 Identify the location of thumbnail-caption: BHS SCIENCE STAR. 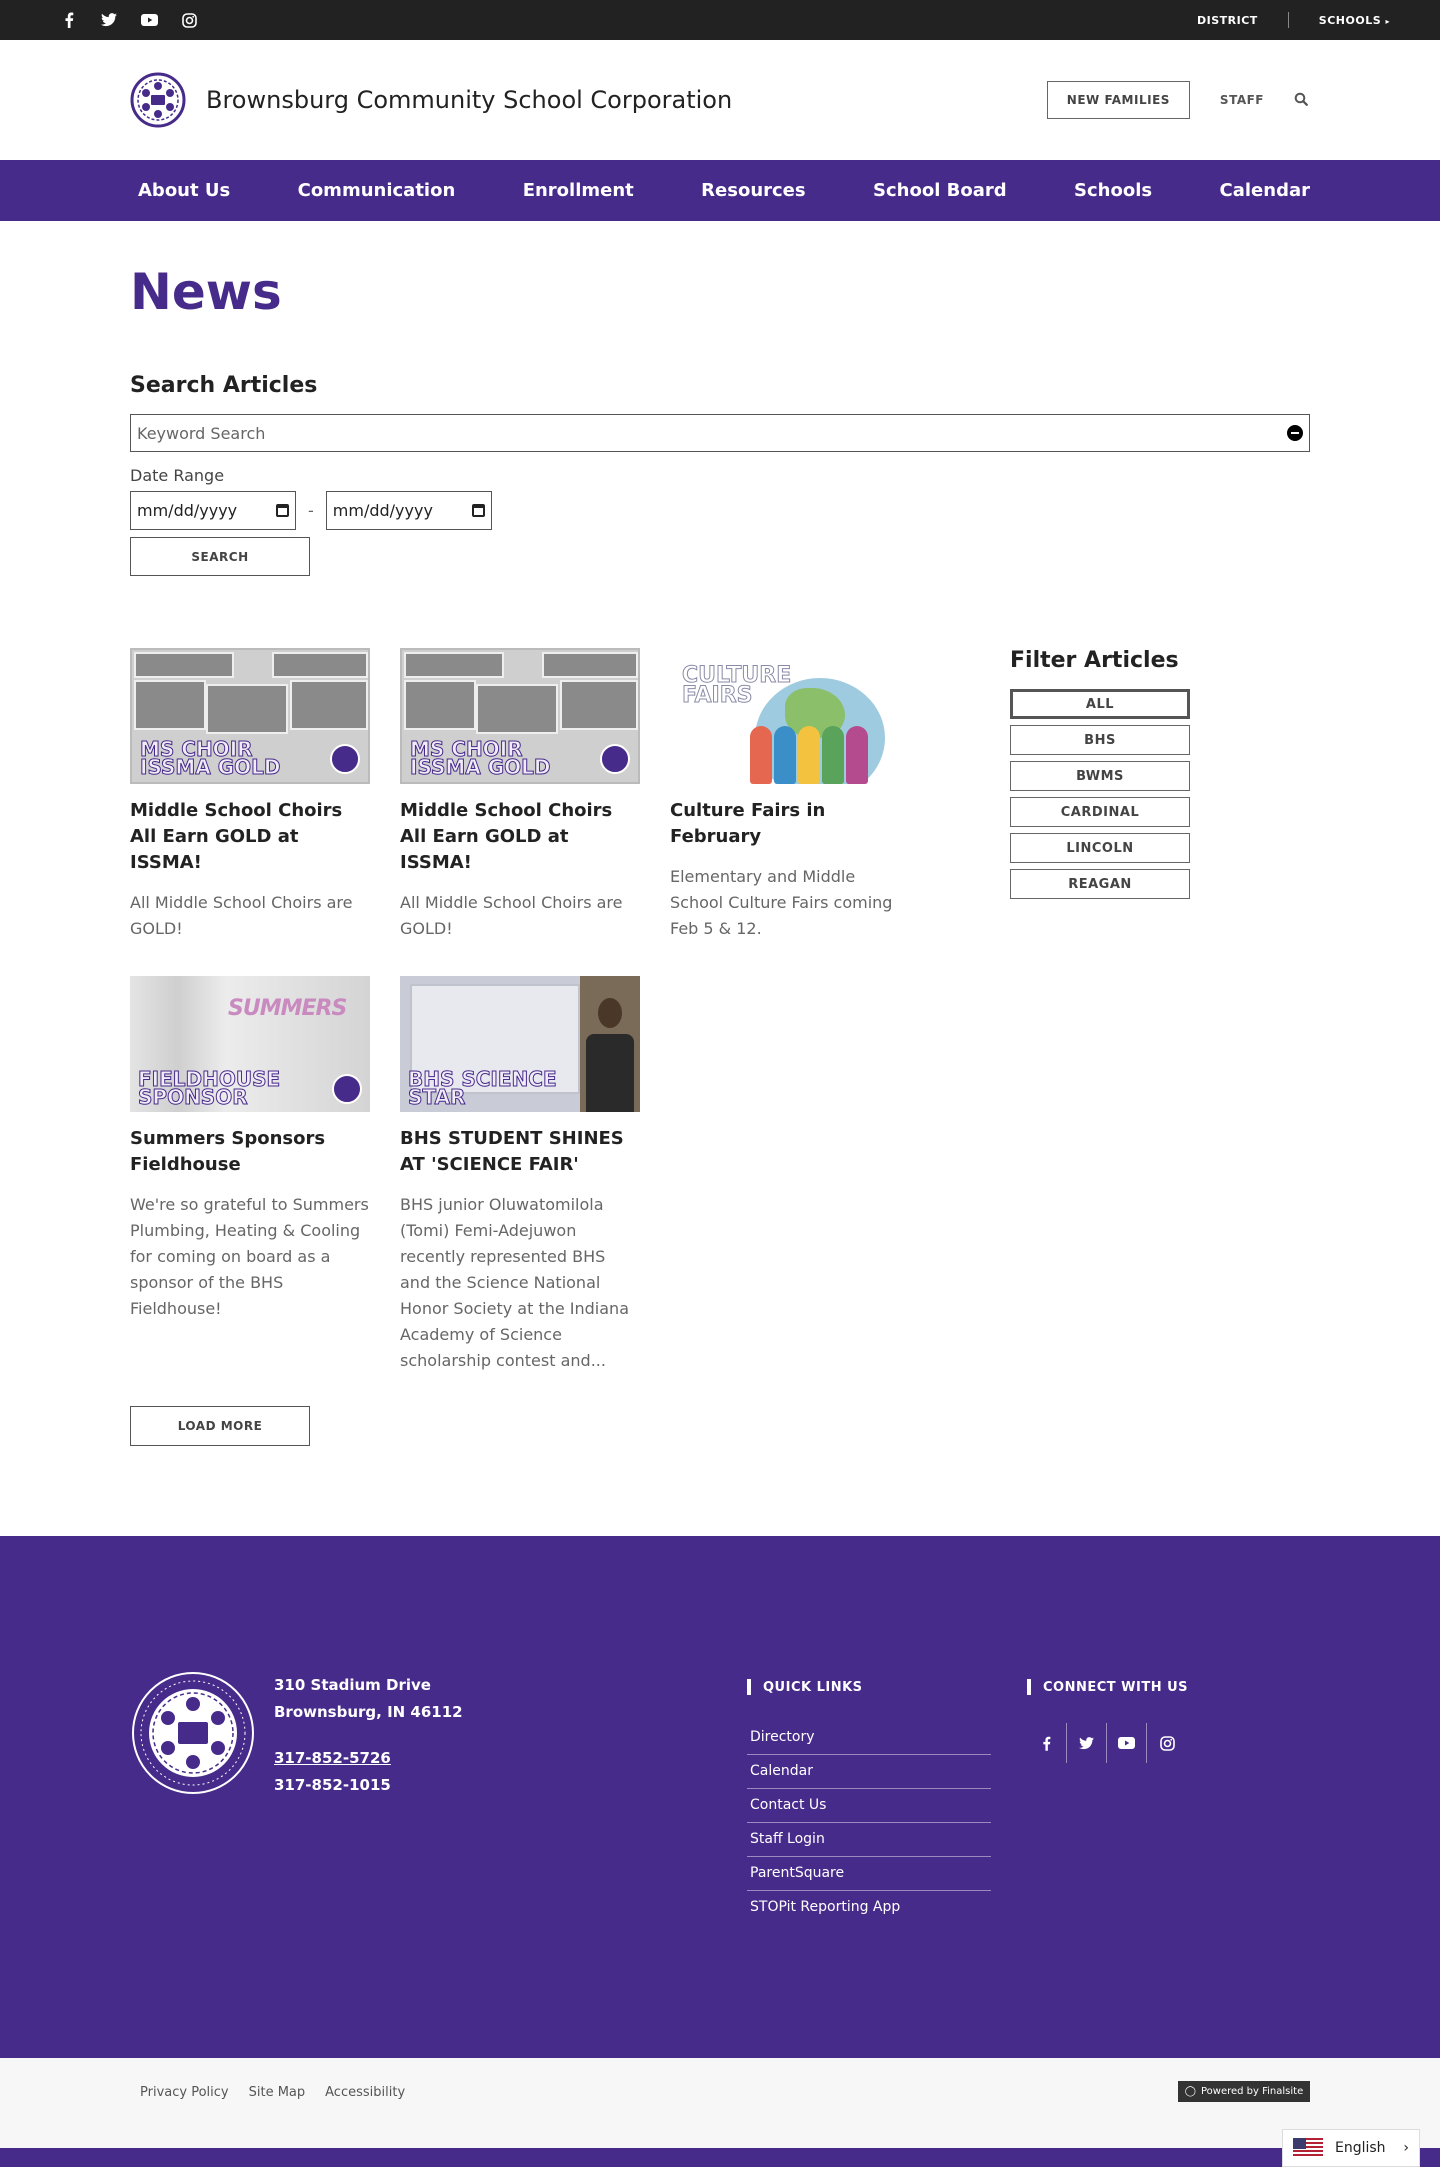
(483, 1088).